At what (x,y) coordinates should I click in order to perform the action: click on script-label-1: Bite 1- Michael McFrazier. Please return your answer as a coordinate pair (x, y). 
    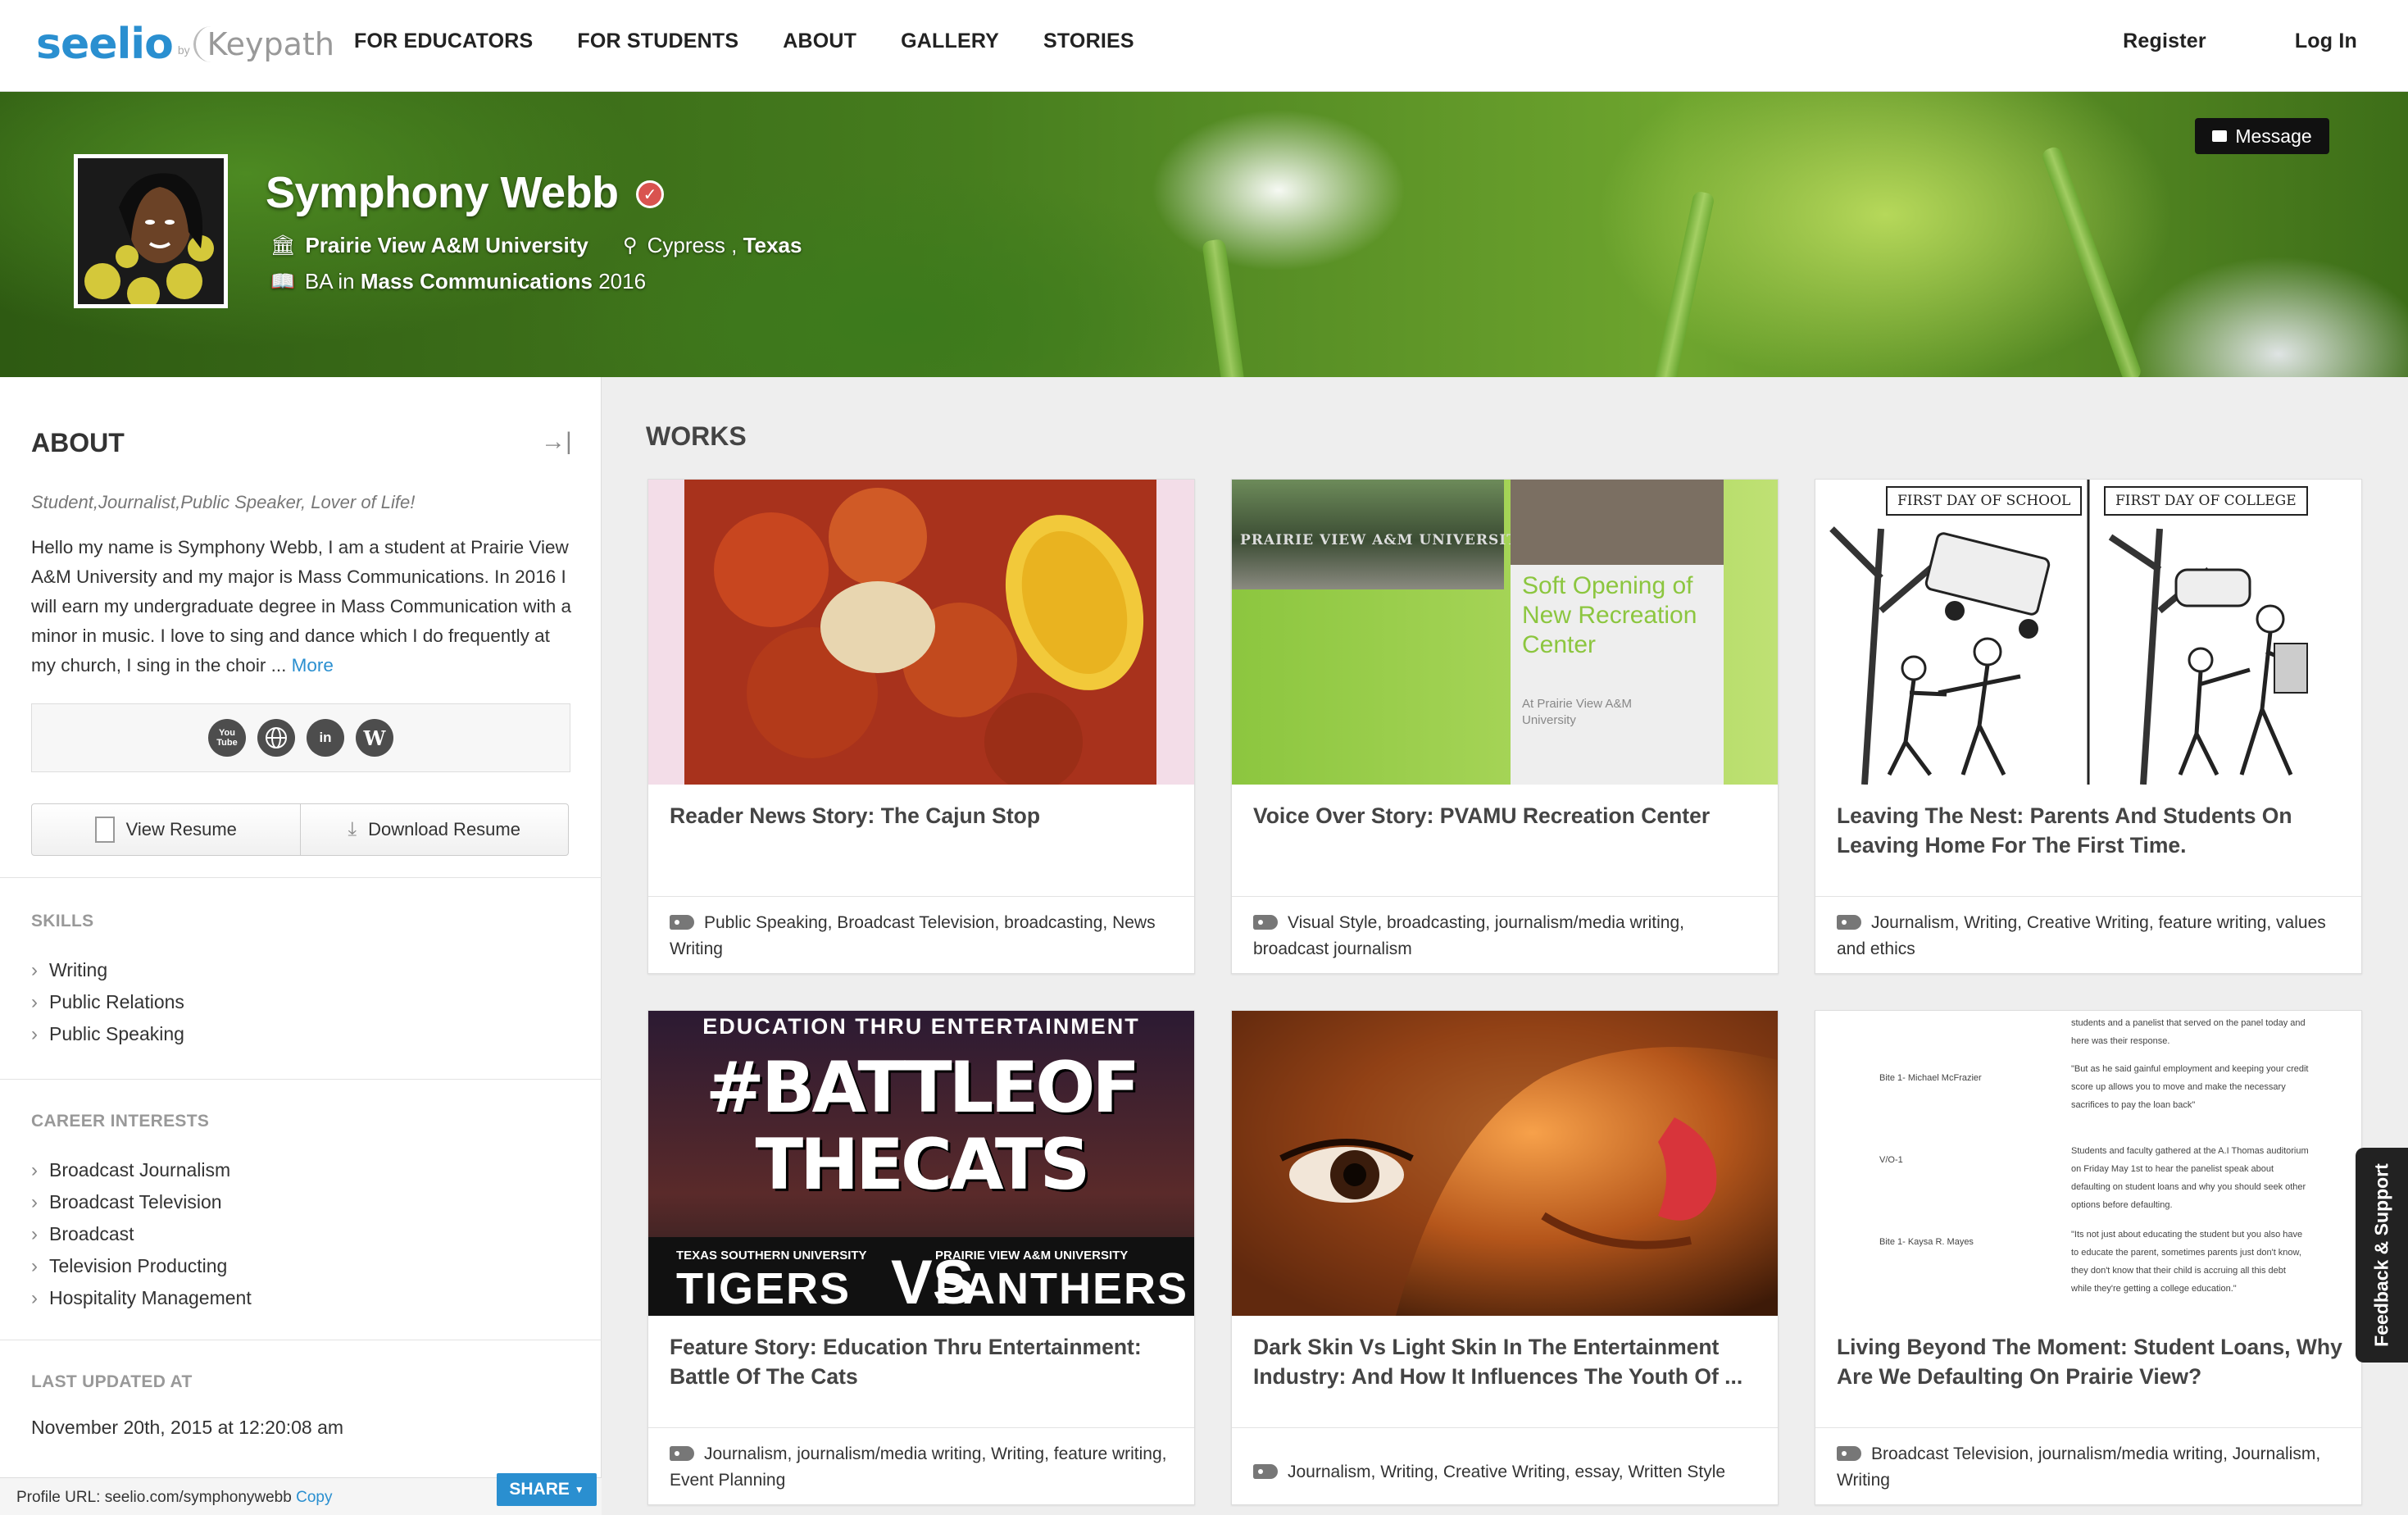
    Looking at the image, I should click on (1930, 1078).